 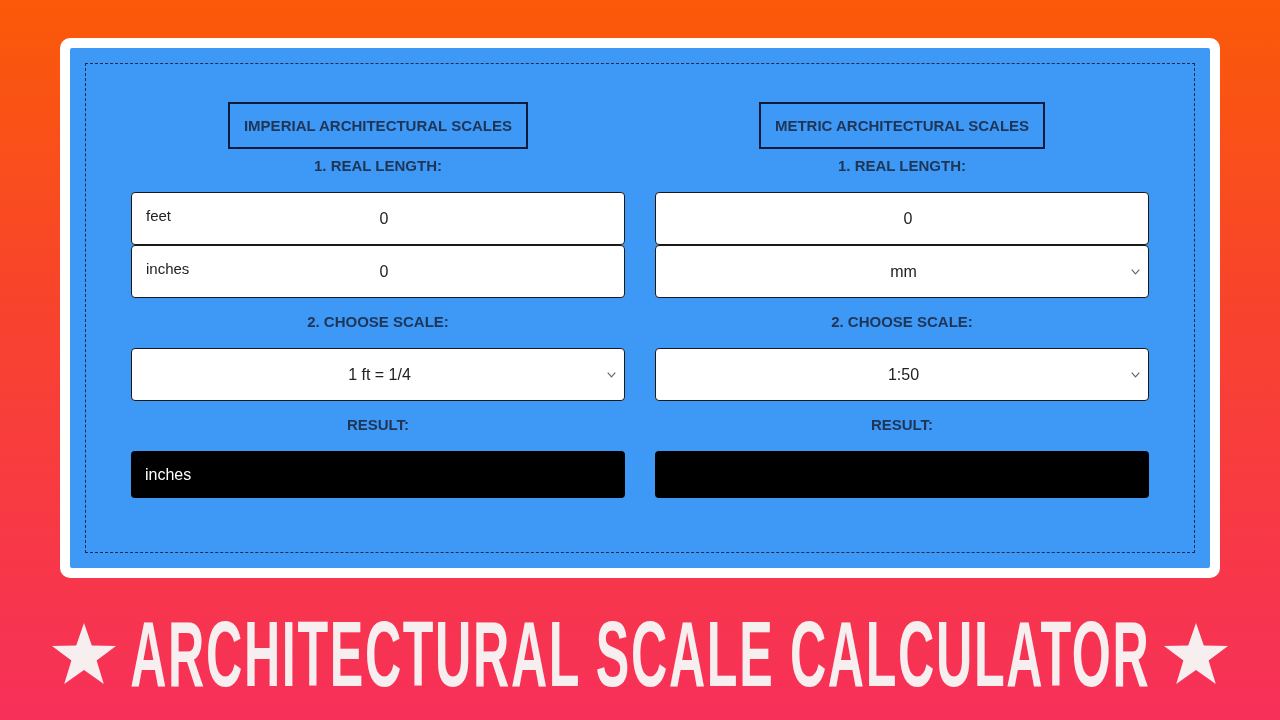 What do you see at coordinates (902, 374) in the screenshot?
I see `scale-dropdown: 1:50` at bounding box center [902, 374].